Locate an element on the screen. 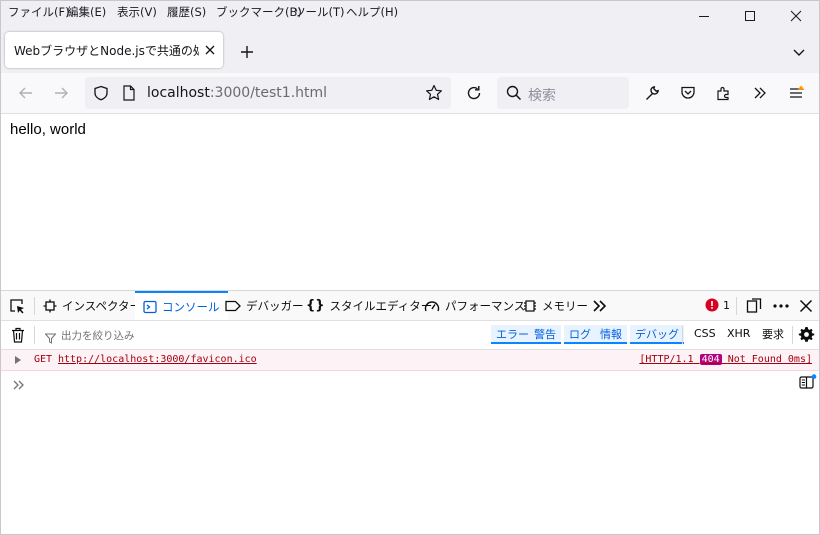 The image size is (820, 535). tab-title: WebブラウザとNode.jsで共通の処理を is located at coordinates (106, 51).